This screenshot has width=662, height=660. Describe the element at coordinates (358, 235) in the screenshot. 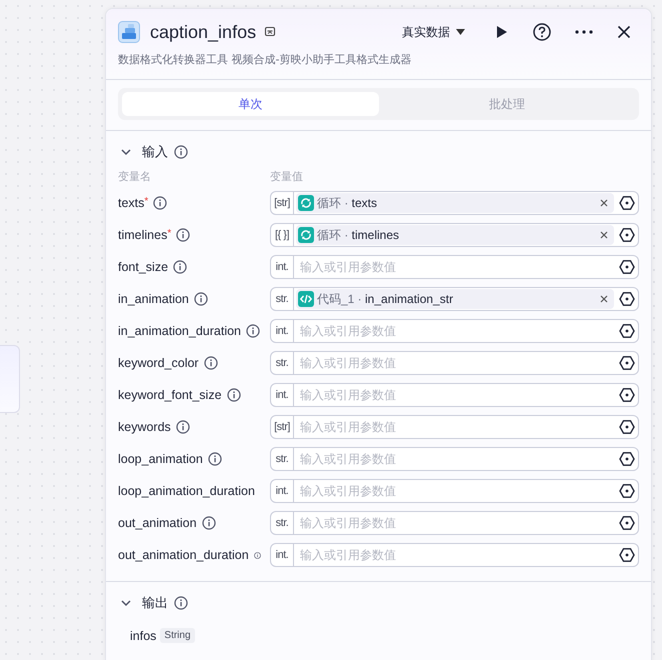

I see `reference-text: 循环 · timelines` at that location.